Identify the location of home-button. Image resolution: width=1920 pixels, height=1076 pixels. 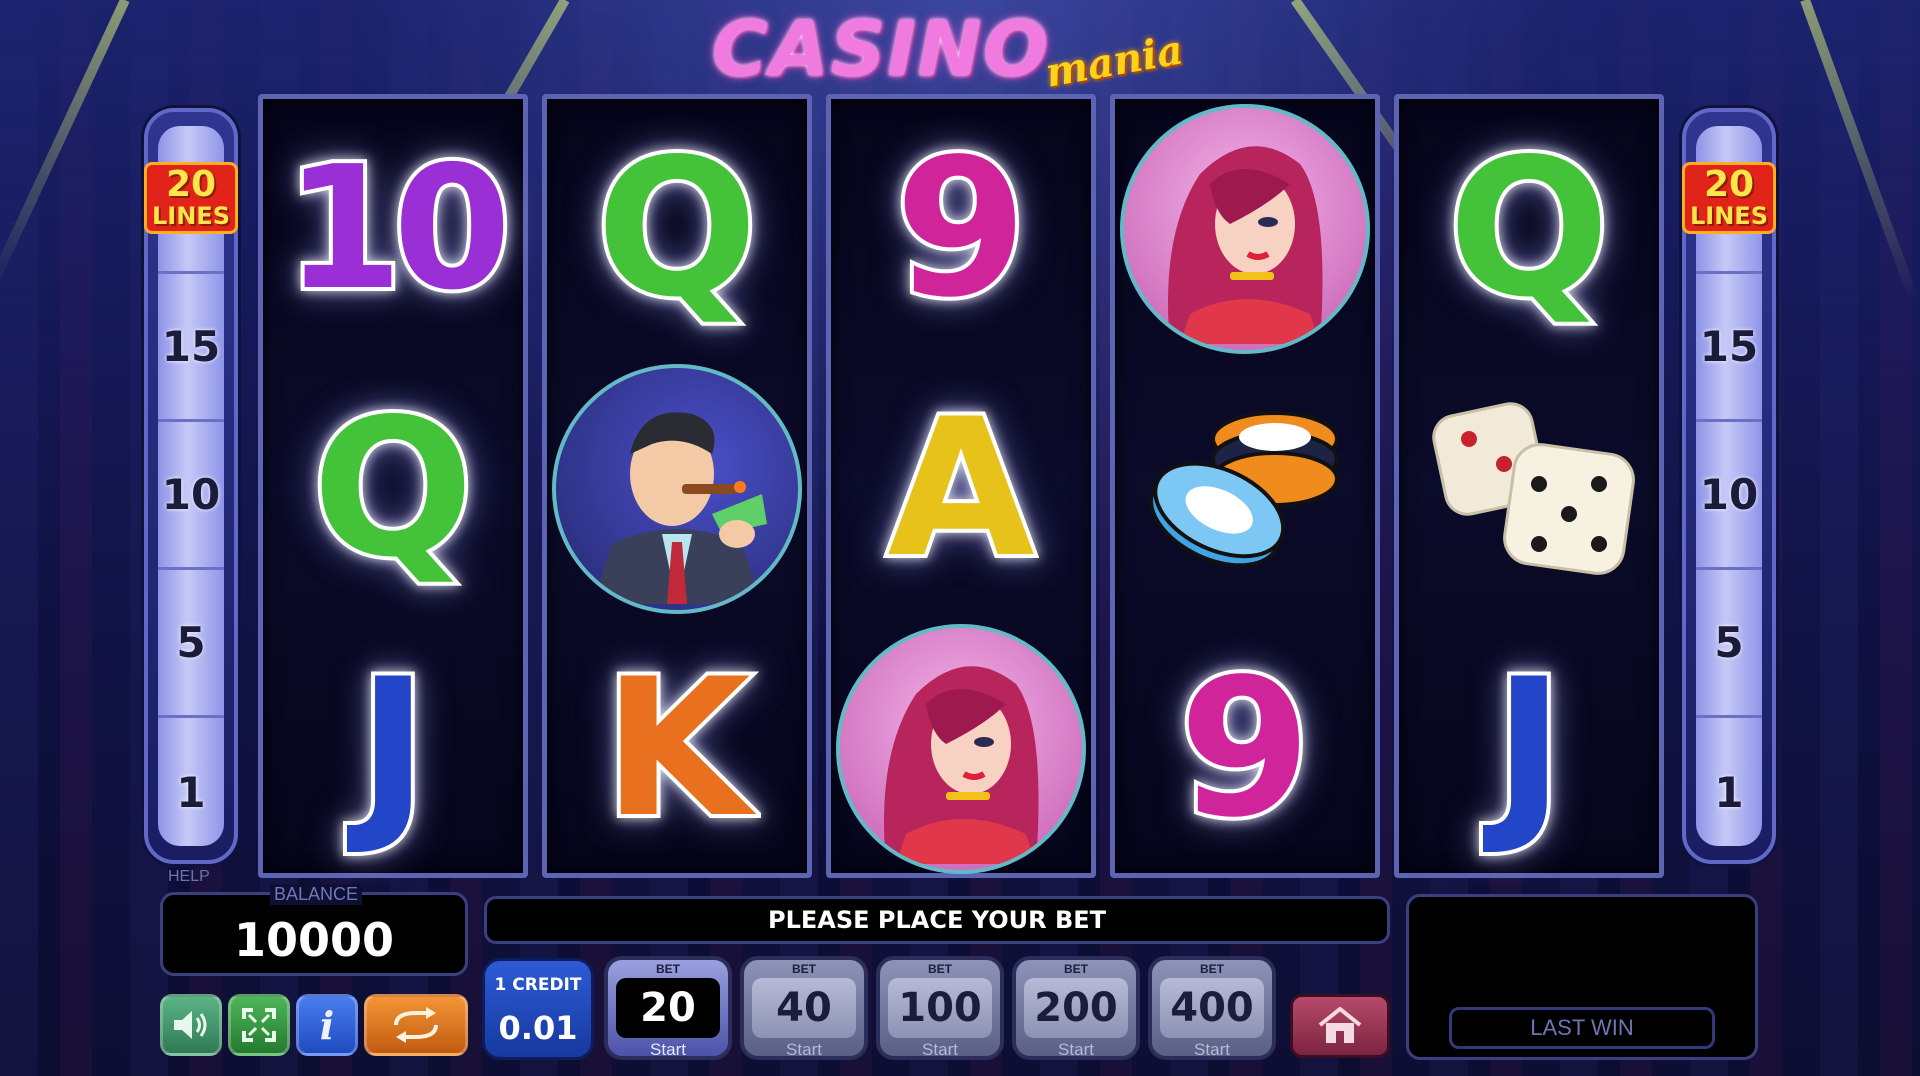
(1340, 1026).